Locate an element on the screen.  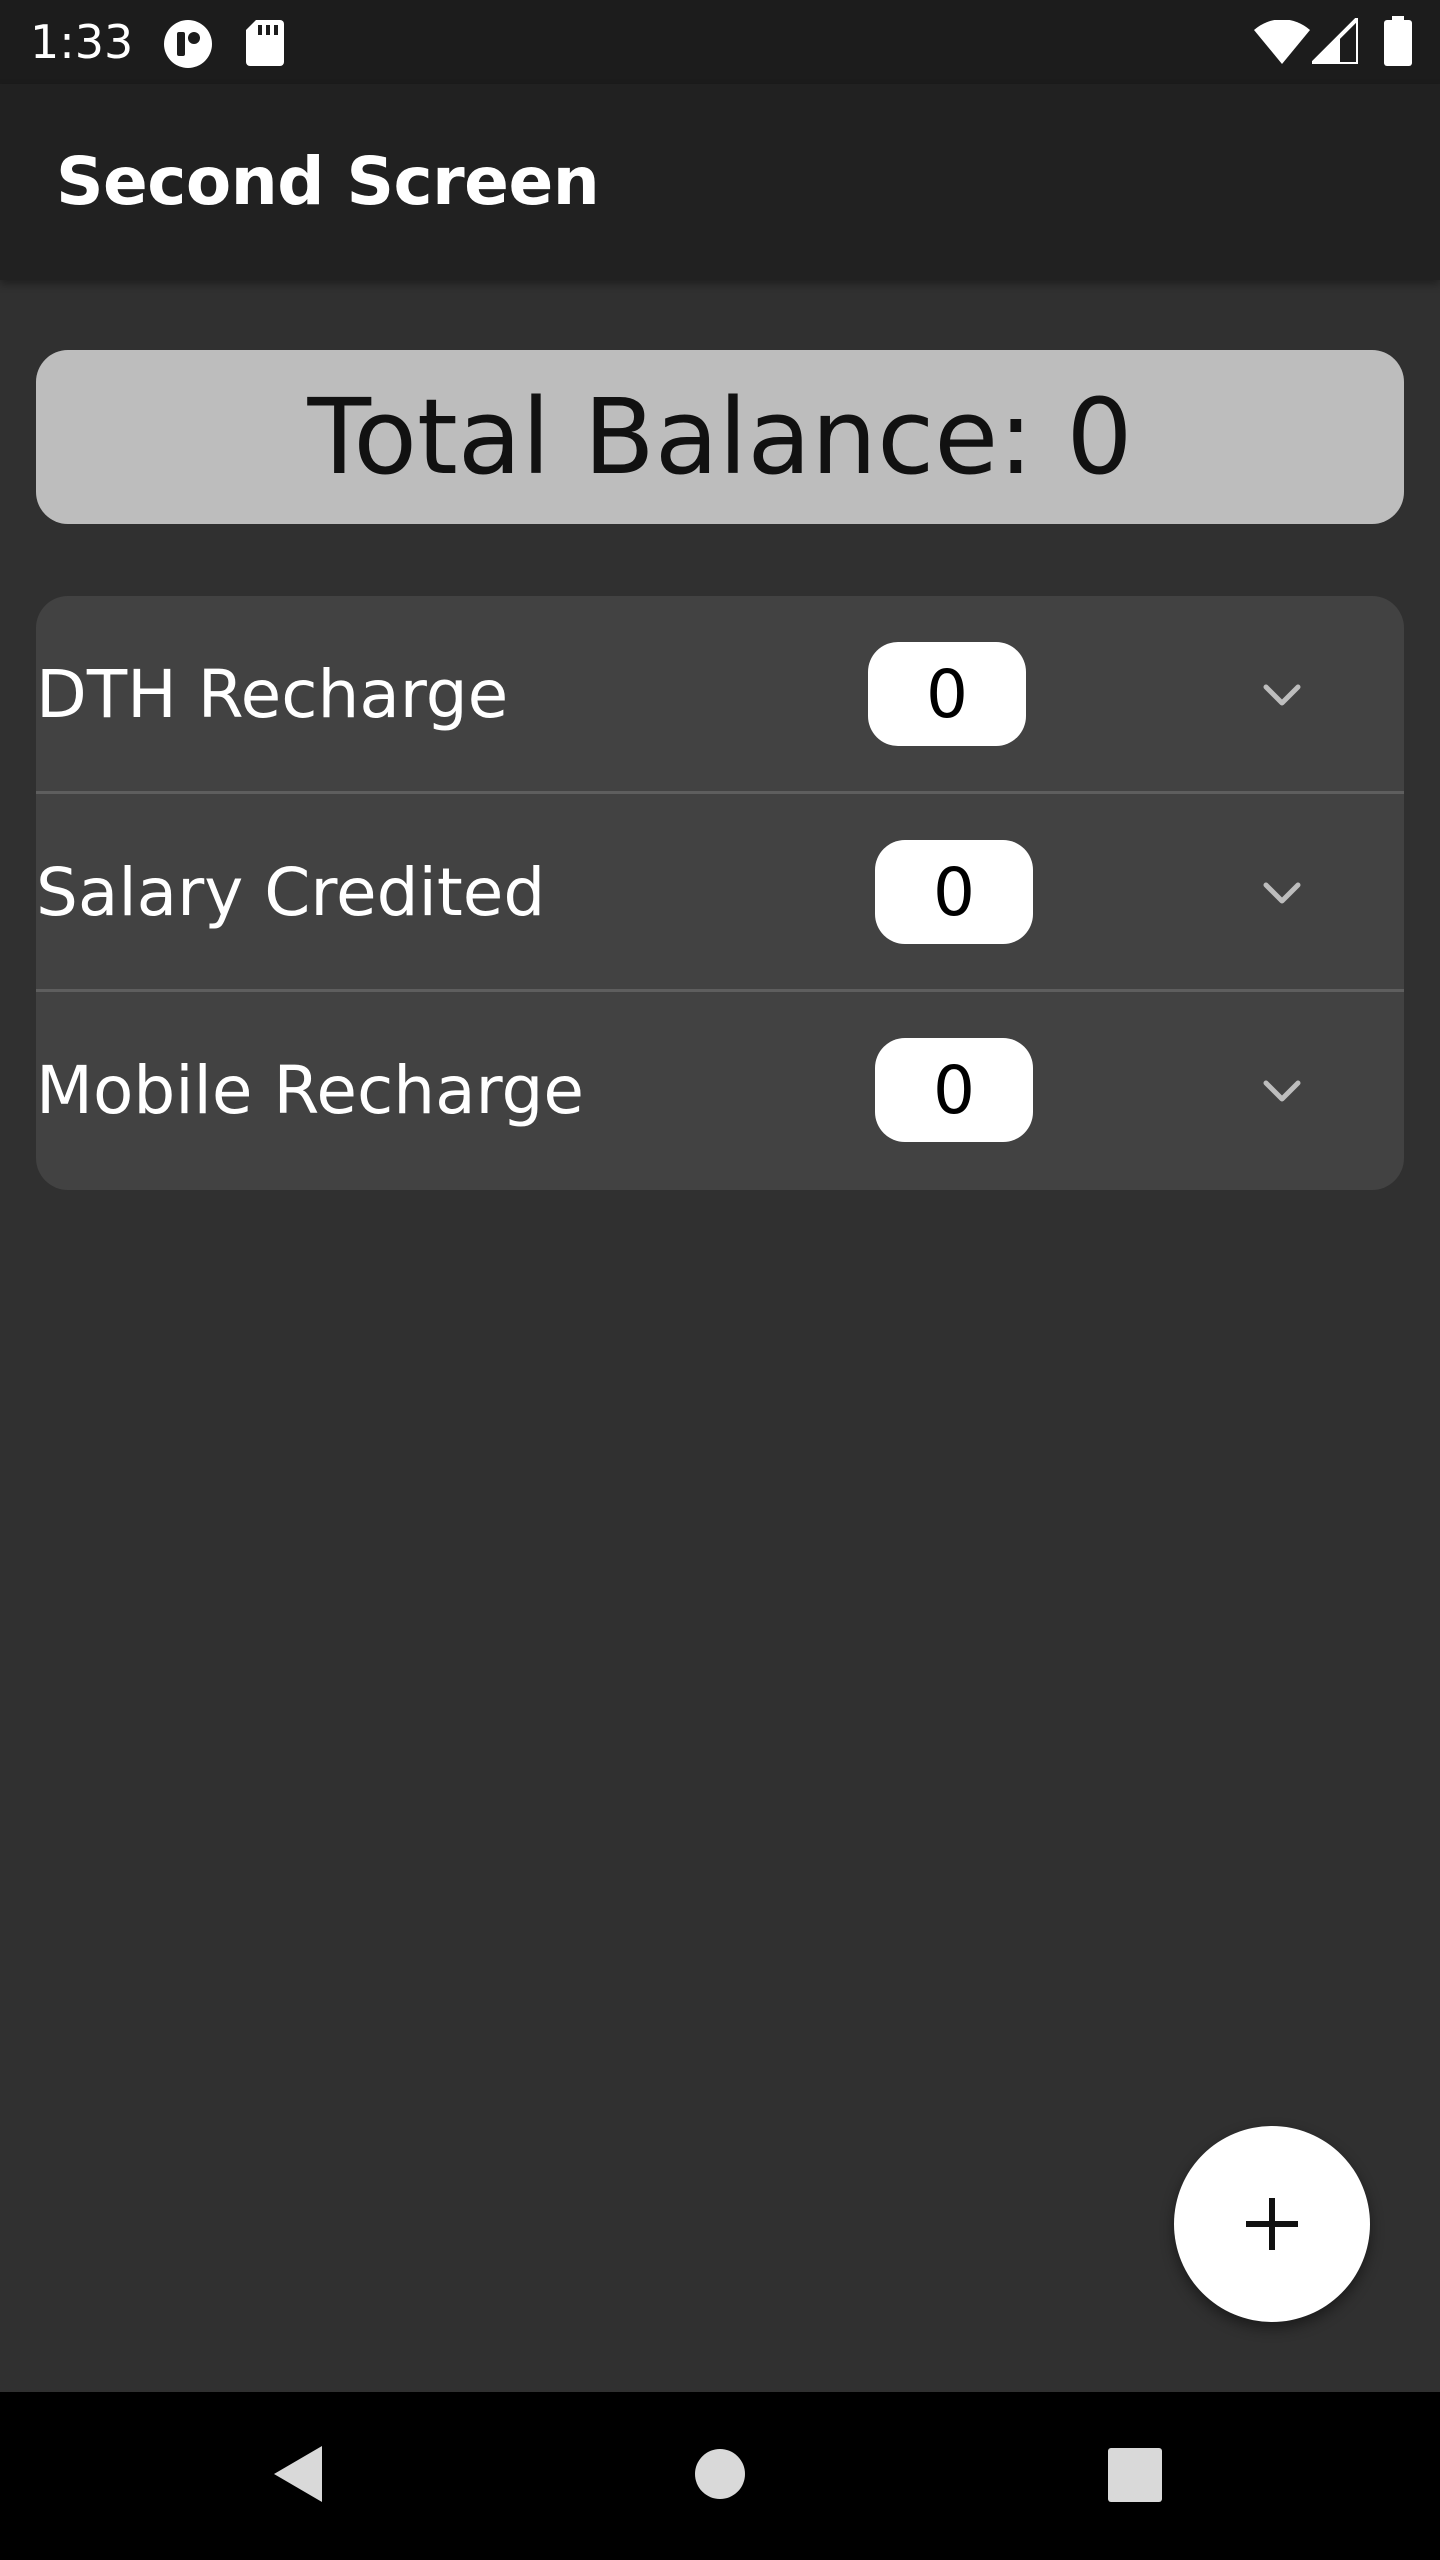
list-item: Salary Credited 0 is located at coordinates (720, 893).